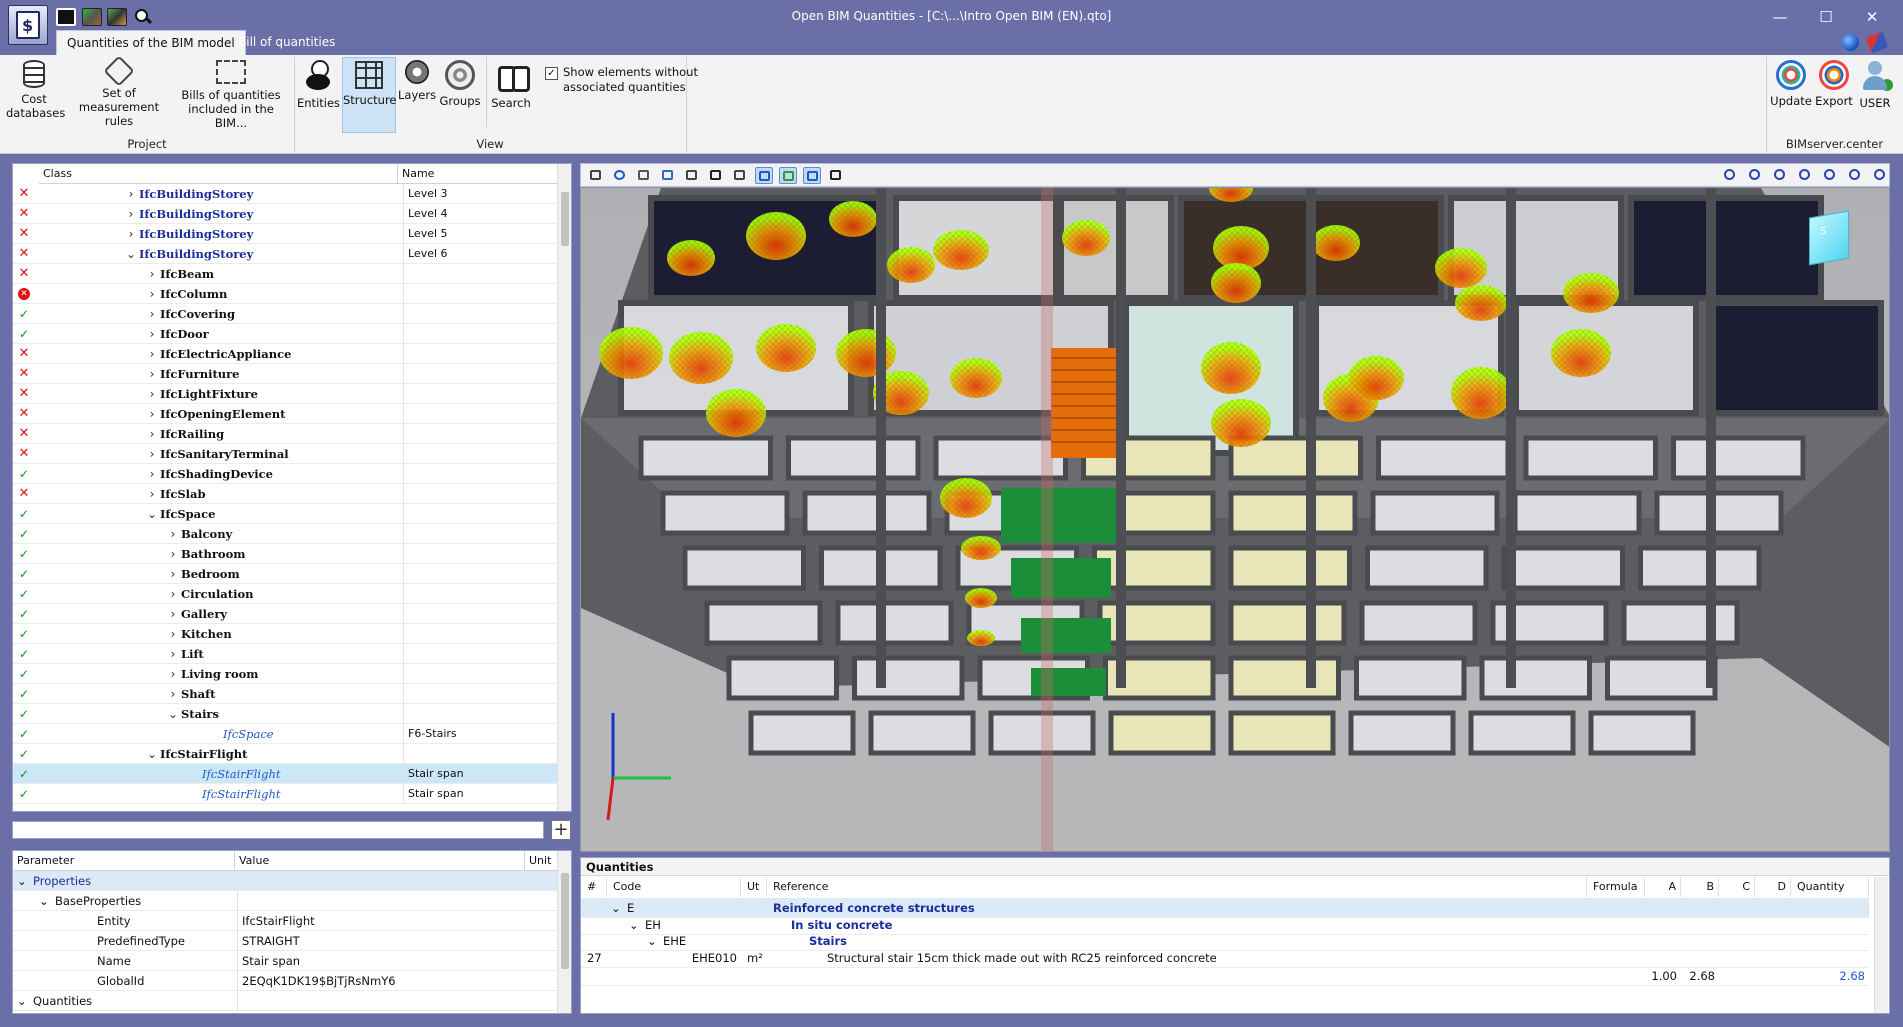  What do you see at coordinates (285, 534) in the screenshot?
I see `tree-row: ✓ › Balcony` at bounding box center [285, 534].